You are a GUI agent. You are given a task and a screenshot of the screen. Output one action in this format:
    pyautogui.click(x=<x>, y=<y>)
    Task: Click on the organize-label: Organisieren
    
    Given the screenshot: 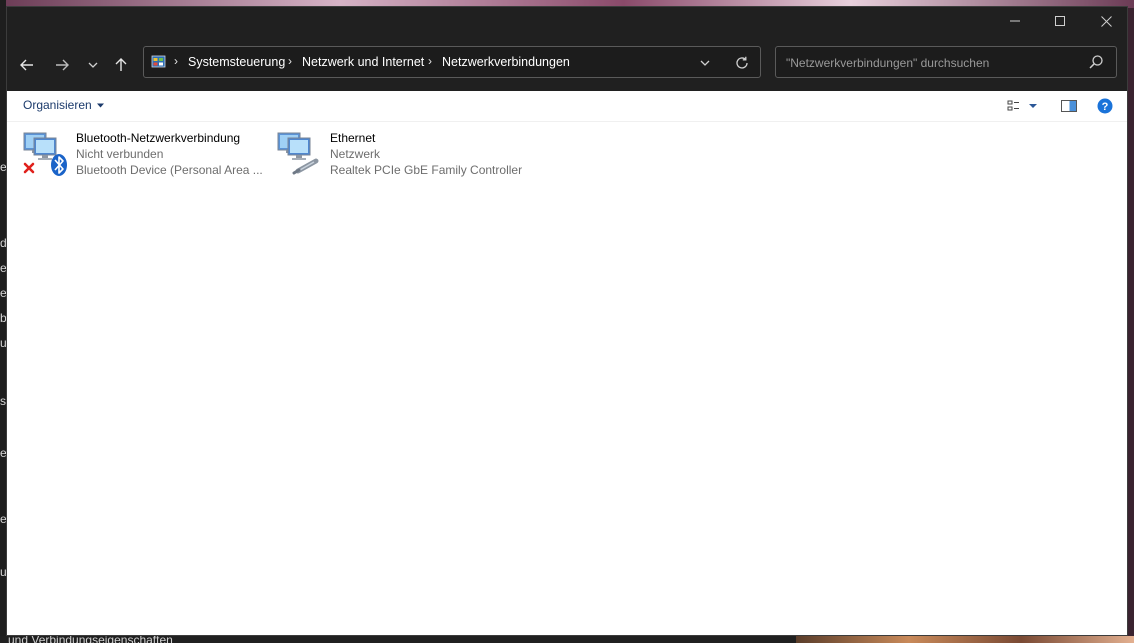 What is the action you would take?
    pyautogui.click(x=57, y=105)
    